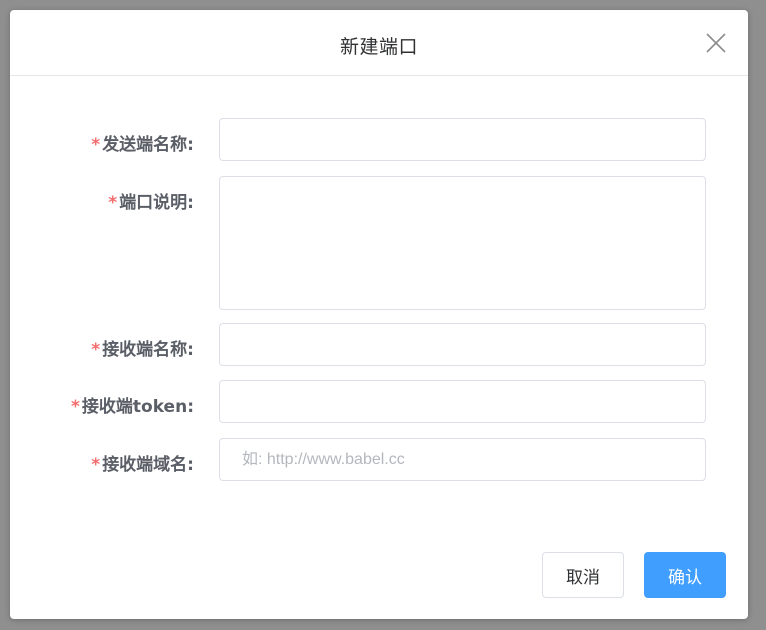 The image size is (766, 630). I want to click on cancel-button: 取消, so click(583, 575).